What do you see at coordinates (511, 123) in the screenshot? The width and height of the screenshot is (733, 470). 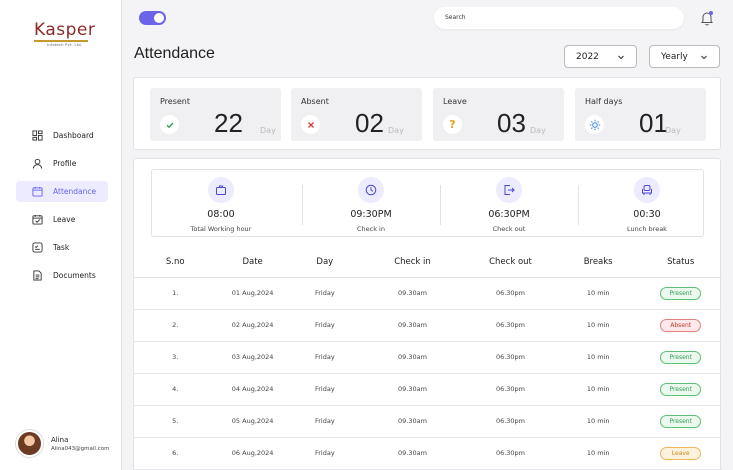 I see `card-value: 03` at bounding box center [511, 123].